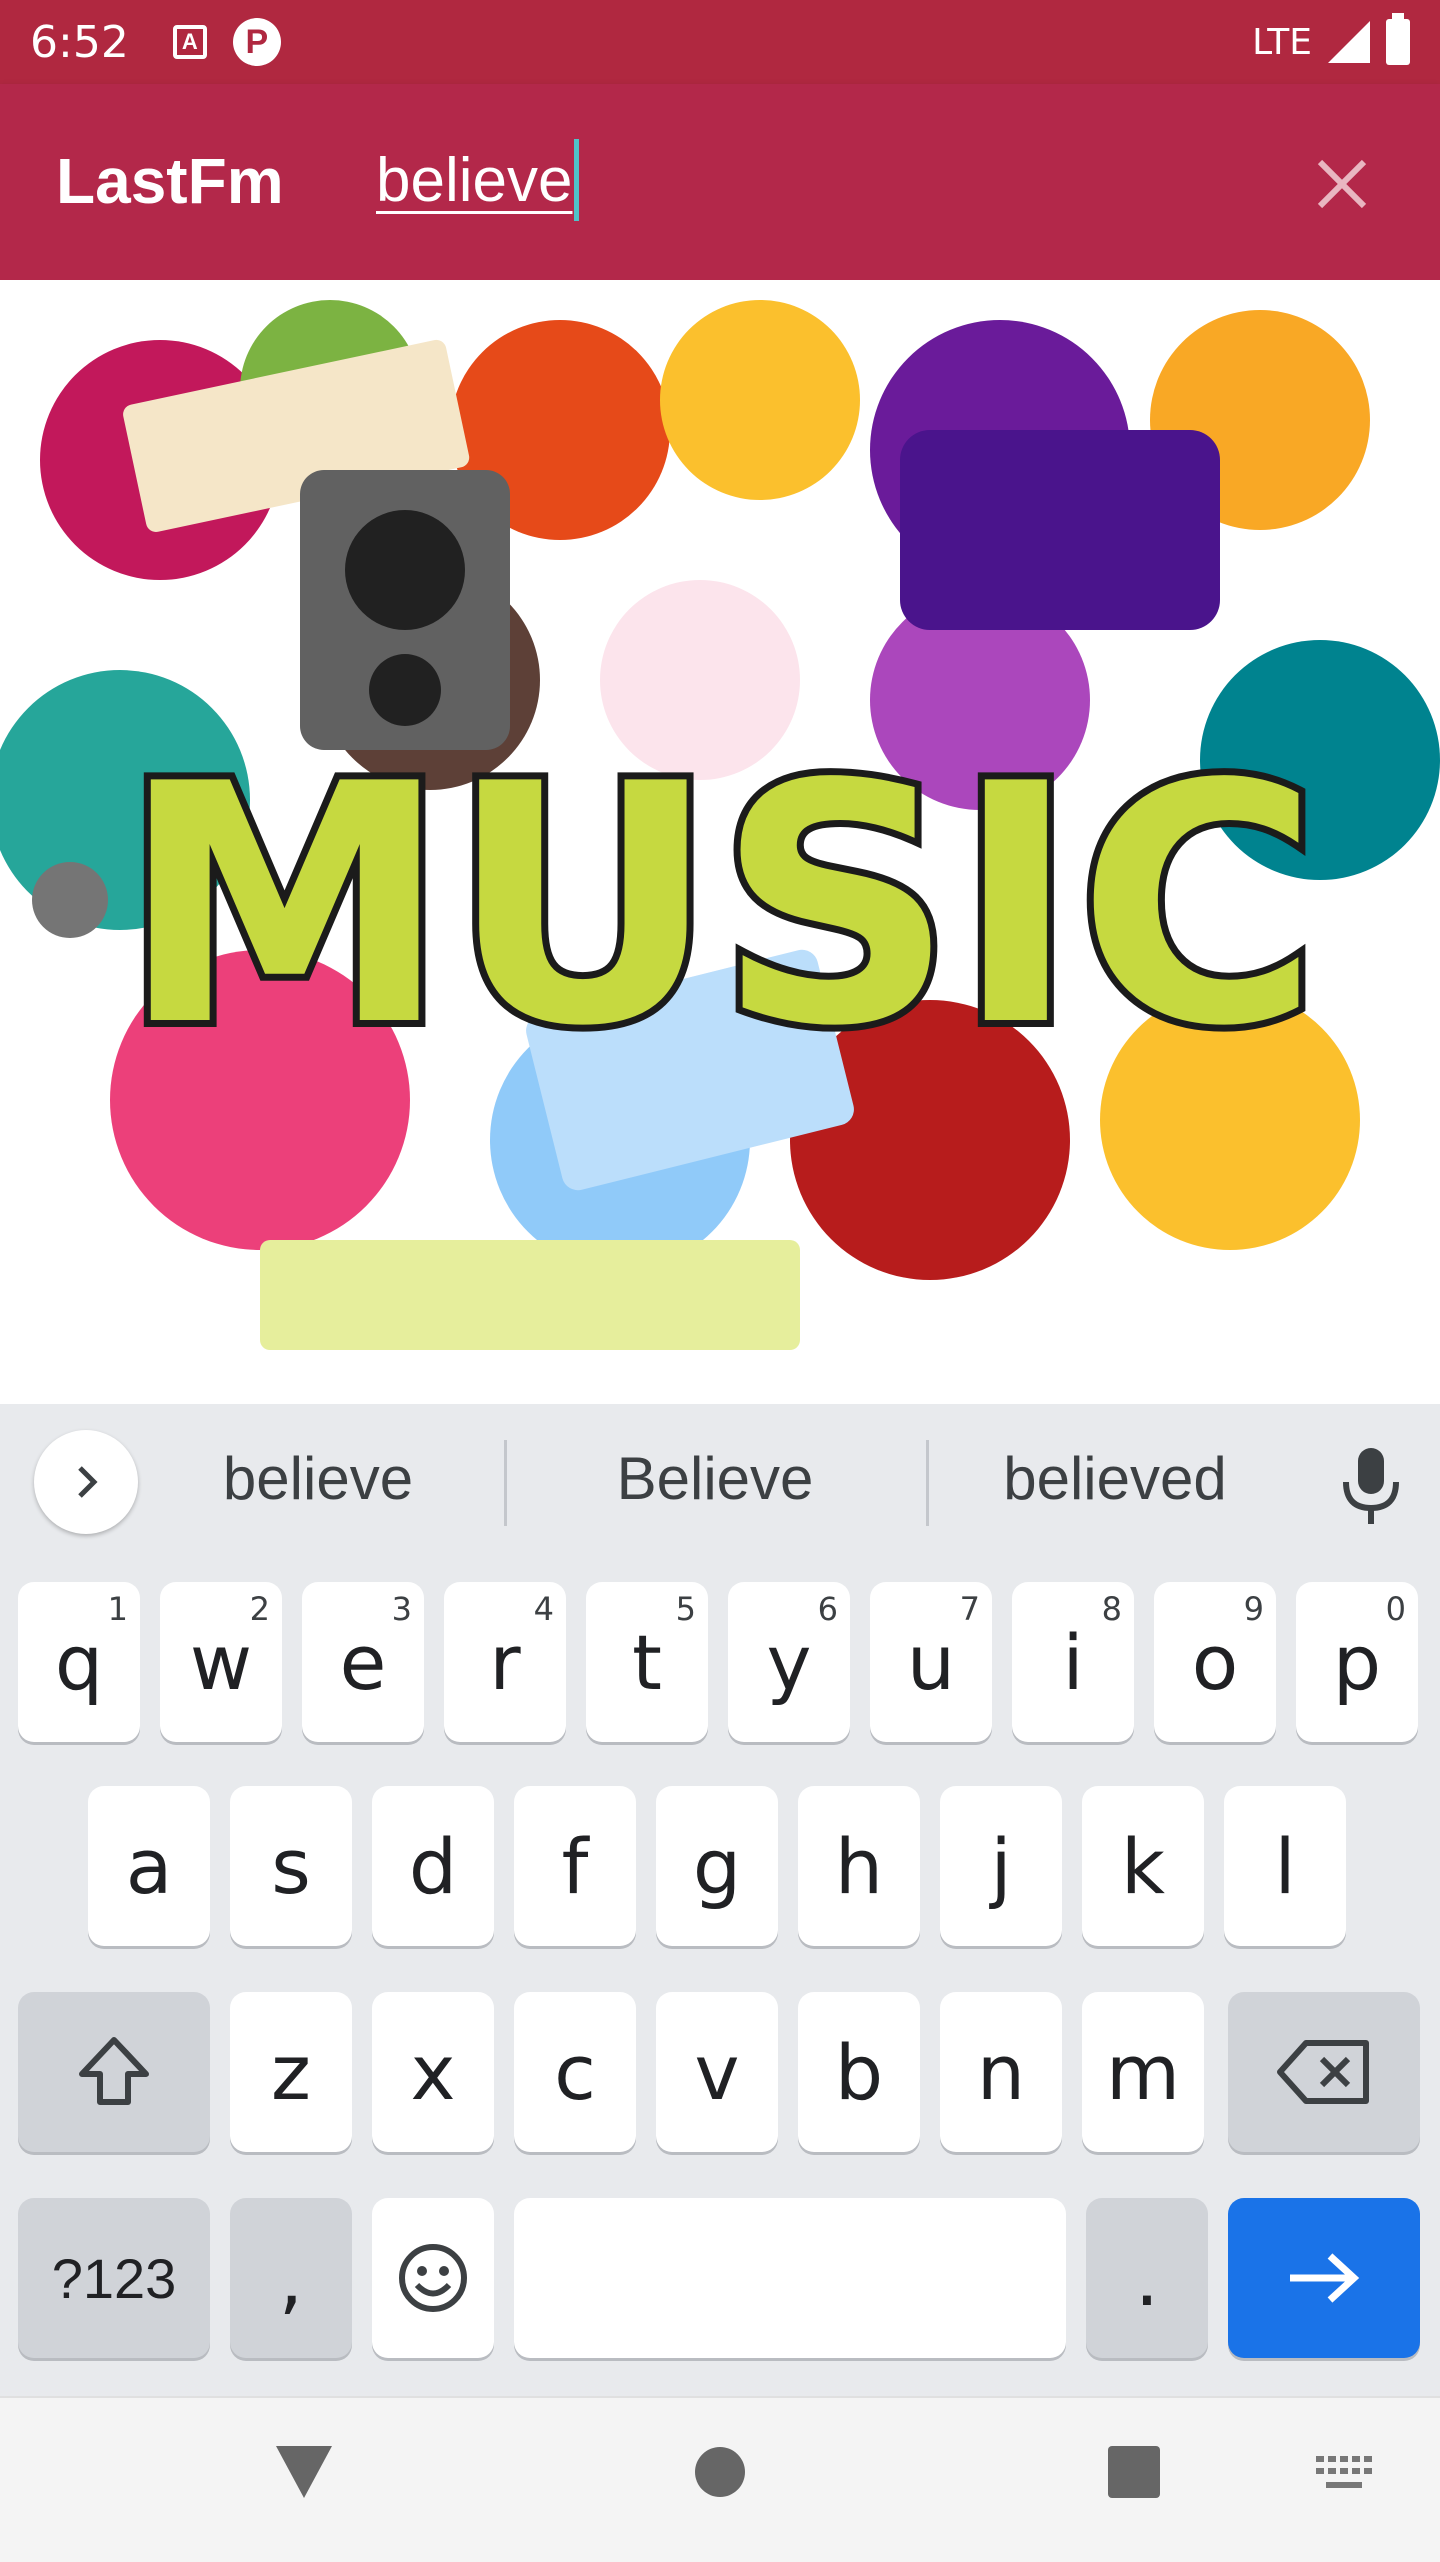 This screenshot has height=2562, width=1440. I want to click on key-l: l, so click(1285, 1866).